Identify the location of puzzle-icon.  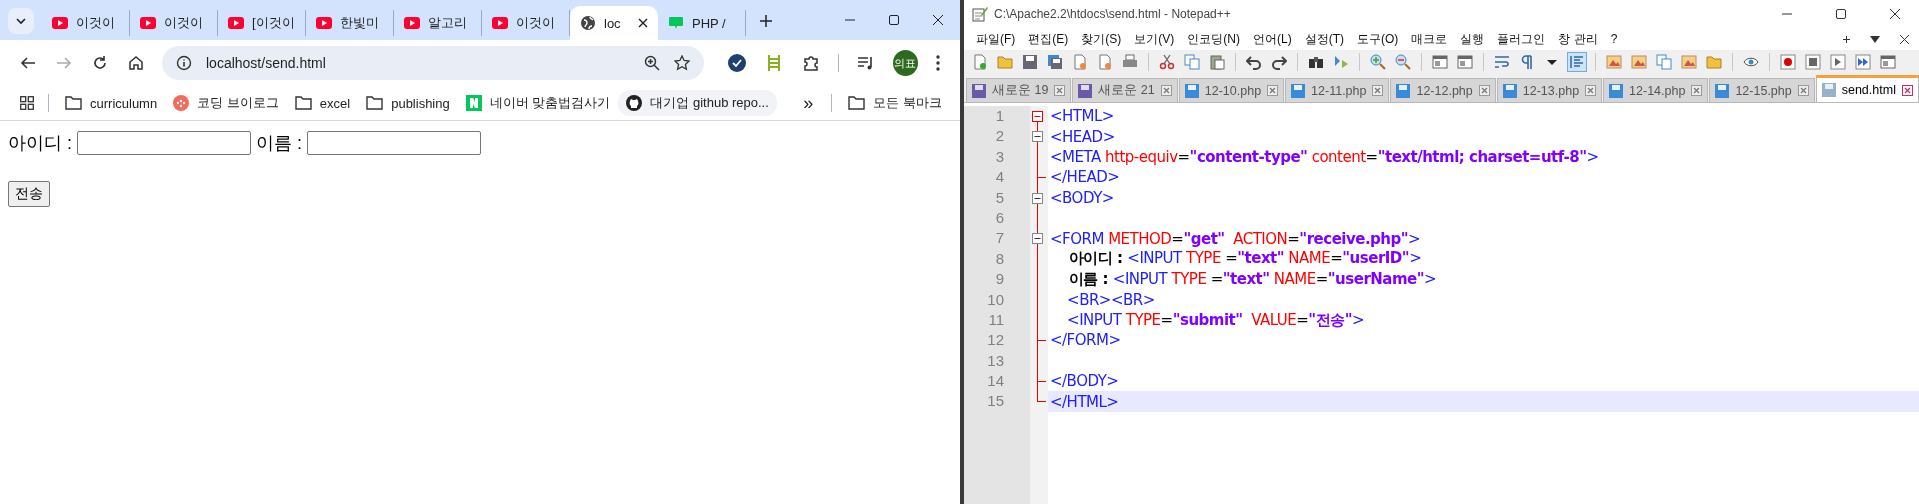
(810, 63).